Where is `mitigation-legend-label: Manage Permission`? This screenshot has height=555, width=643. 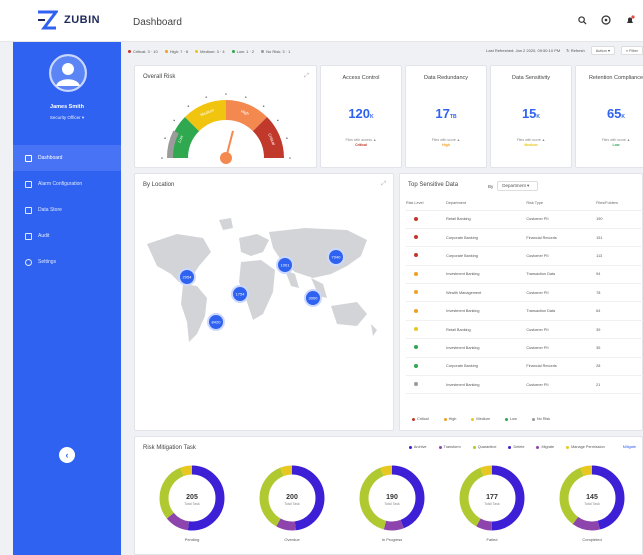
mitigation-legend-label: Manage Permission is located at coordinates (588, 447).